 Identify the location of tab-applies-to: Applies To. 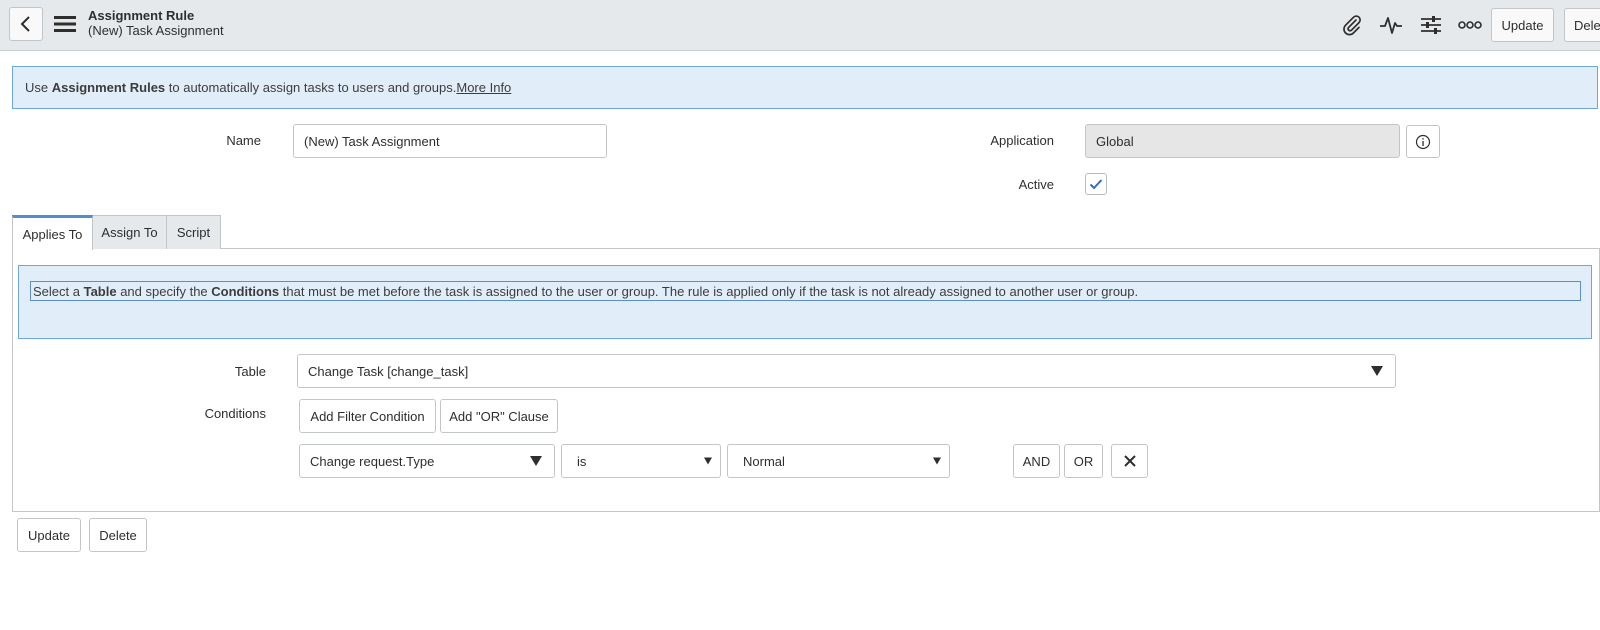
(52, 232).